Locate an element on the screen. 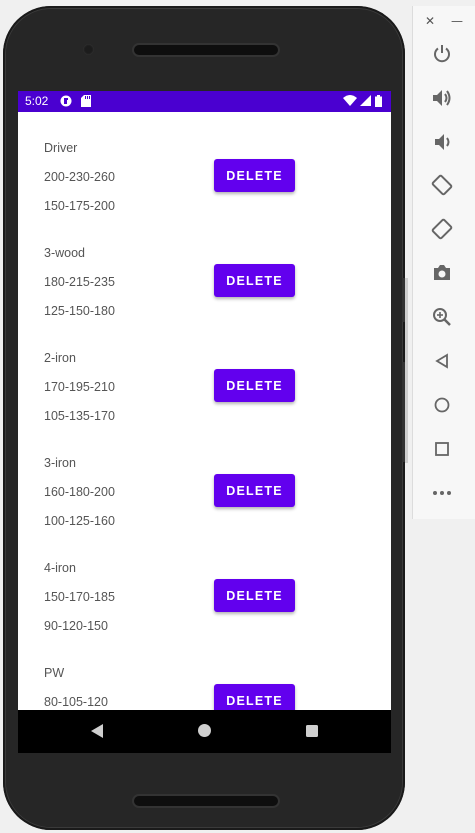  club-name: 3-iron is located at coordinates (60, 463).